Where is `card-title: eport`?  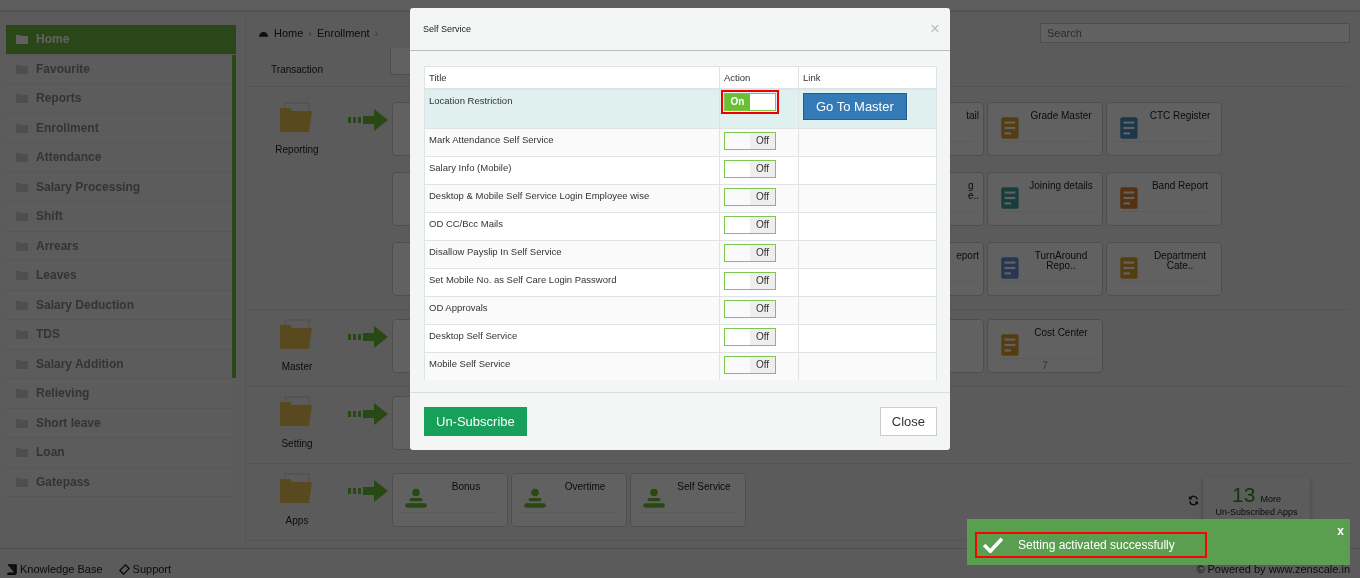 card-title: eport is located at coordinates (967, 256).